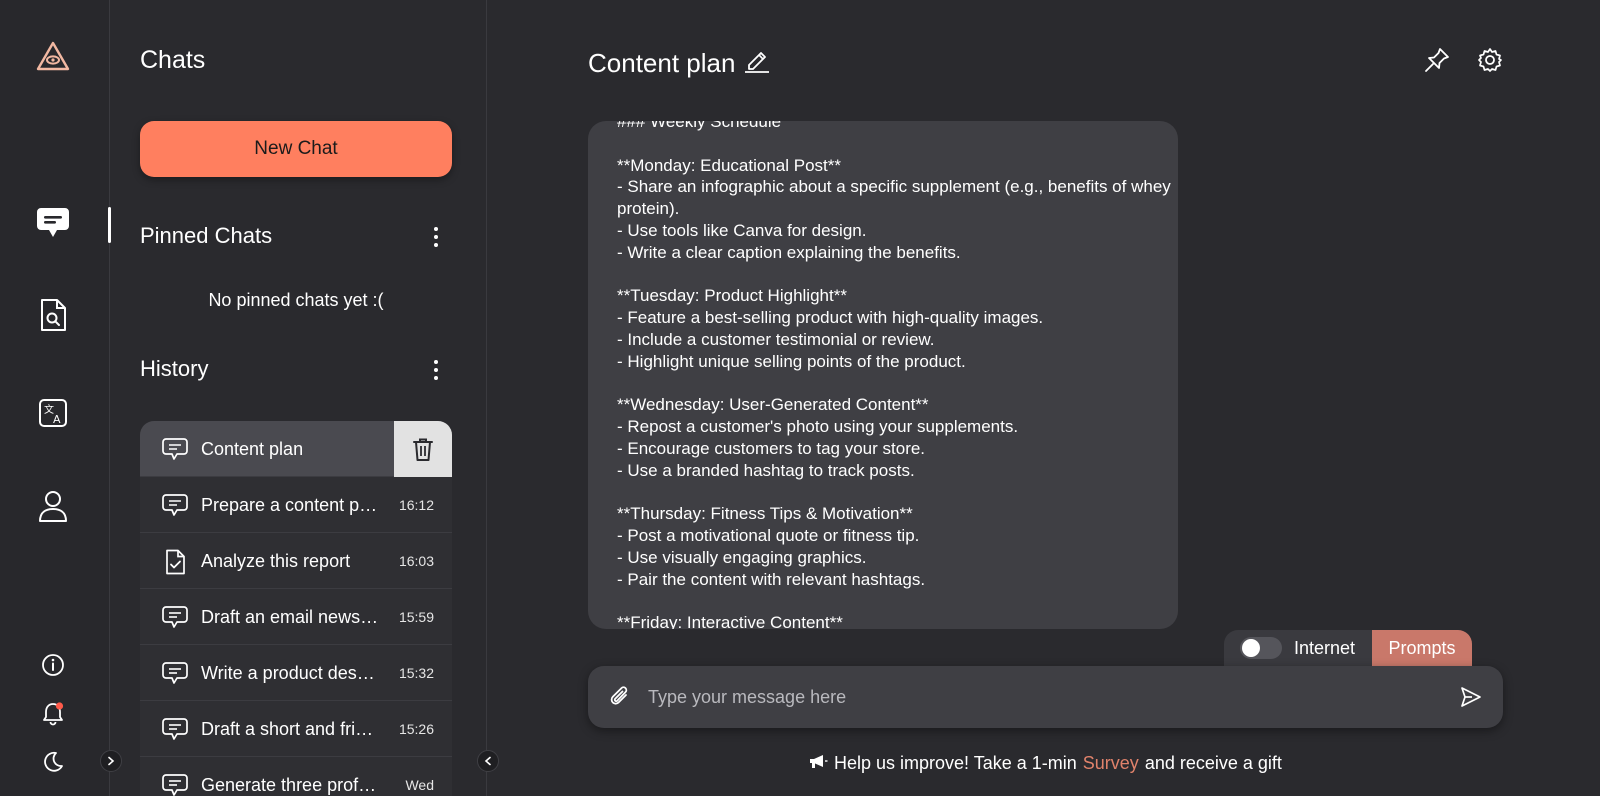 The image size is (1600, 796). I want to click on history-item-title: Prepare a content plan, so click(291, 505).